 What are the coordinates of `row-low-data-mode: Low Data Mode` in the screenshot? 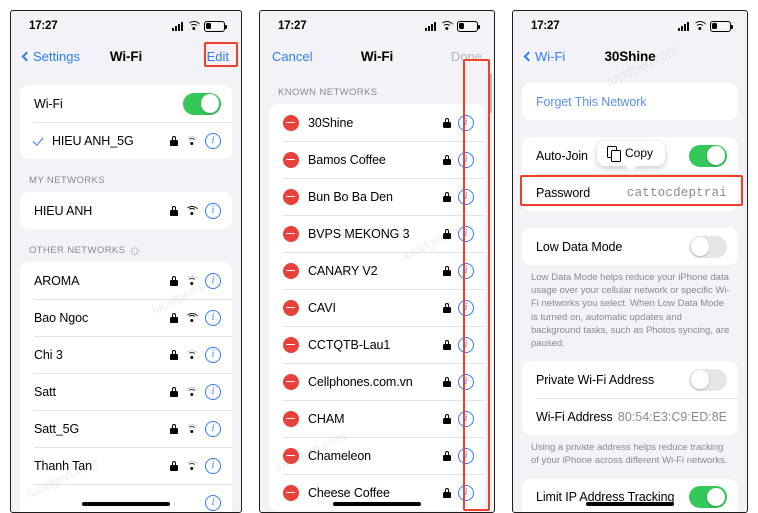 It's located at (630, 246).